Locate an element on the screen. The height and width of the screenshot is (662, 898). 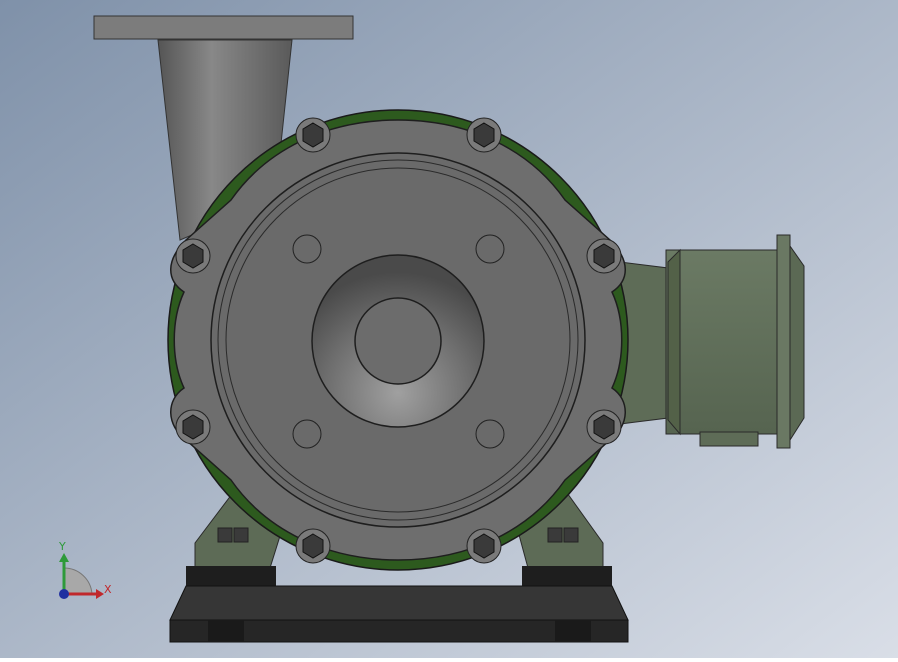
suction-eye is located at coordinates (398, 341).